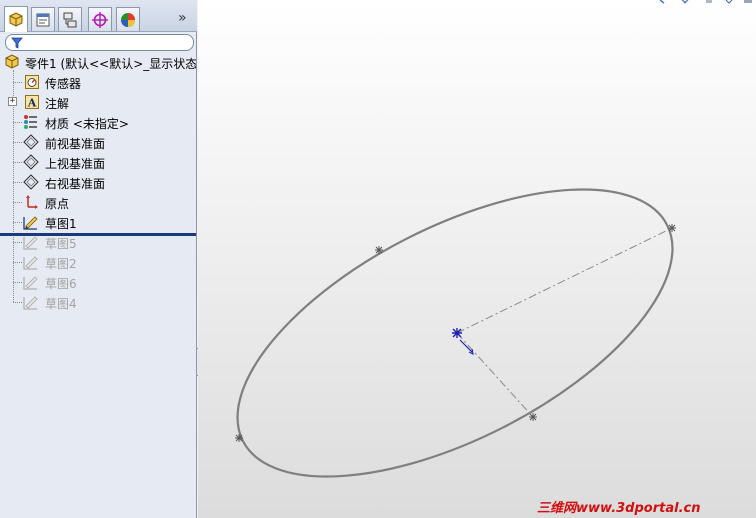  Describe the element at coordinates (75, 144) in the screenshot. I see `tree-item-label: 前视基准面` at that location.